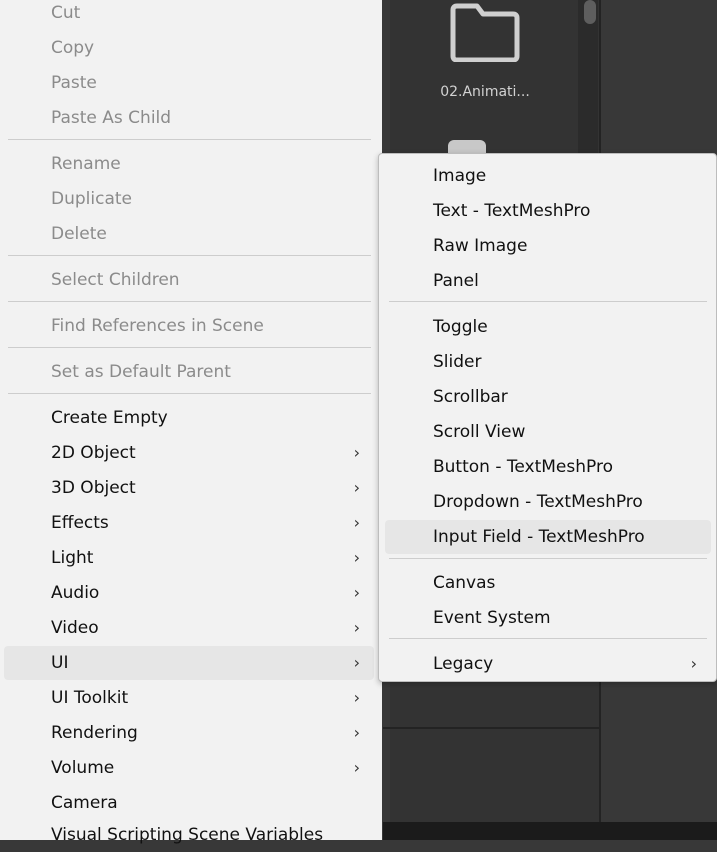 The image size is (717, 852). Describe the element at coordinates (590, 12) in the screenshot. I see `project-scrollbar-thumb` at that location.